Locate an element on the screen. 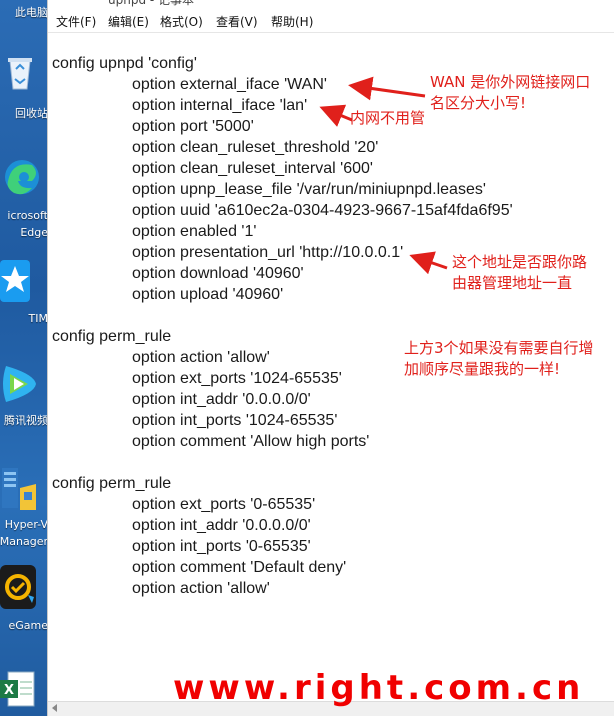 This screenshot has height=716, width=614. editor-line: option internal_iface 'lan' is located at coordinates (220, 105).